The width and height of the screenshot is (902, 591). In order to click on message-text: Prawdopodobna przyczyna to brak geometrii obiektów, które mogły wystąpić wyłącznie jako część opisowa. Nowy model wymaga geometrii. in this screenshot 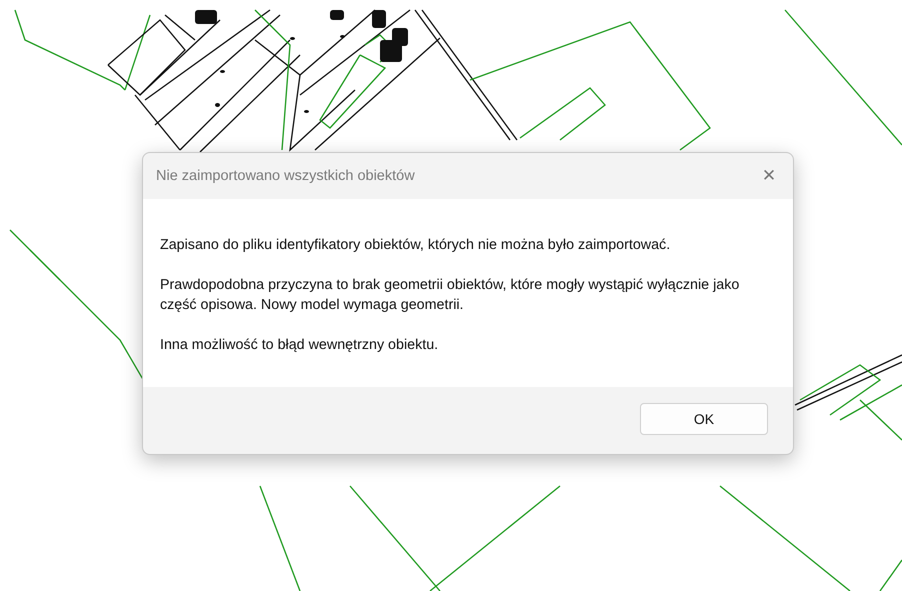, I will do `click(450, 295)`.